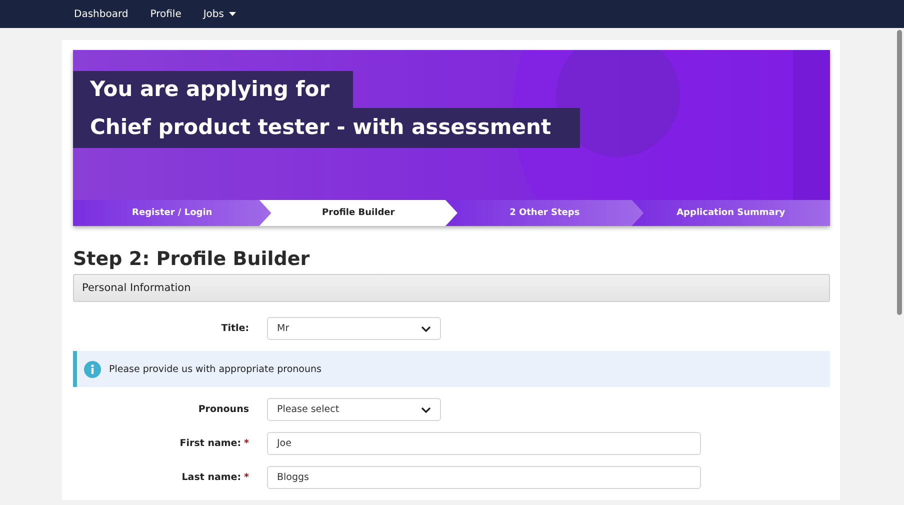 This screenshot has width=904, height=505. What do you see at coordinates (484, 477) in the screenshot?
I see `input-field: Bloggs` at bounding box center [484, 477].